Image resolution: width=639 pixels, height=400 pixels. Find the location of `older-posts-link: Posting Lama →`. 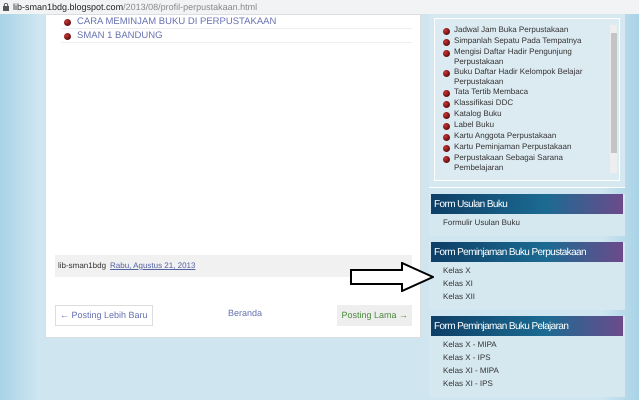

older-posts-link: Posting Lama → is located at coordinates (374, 315).